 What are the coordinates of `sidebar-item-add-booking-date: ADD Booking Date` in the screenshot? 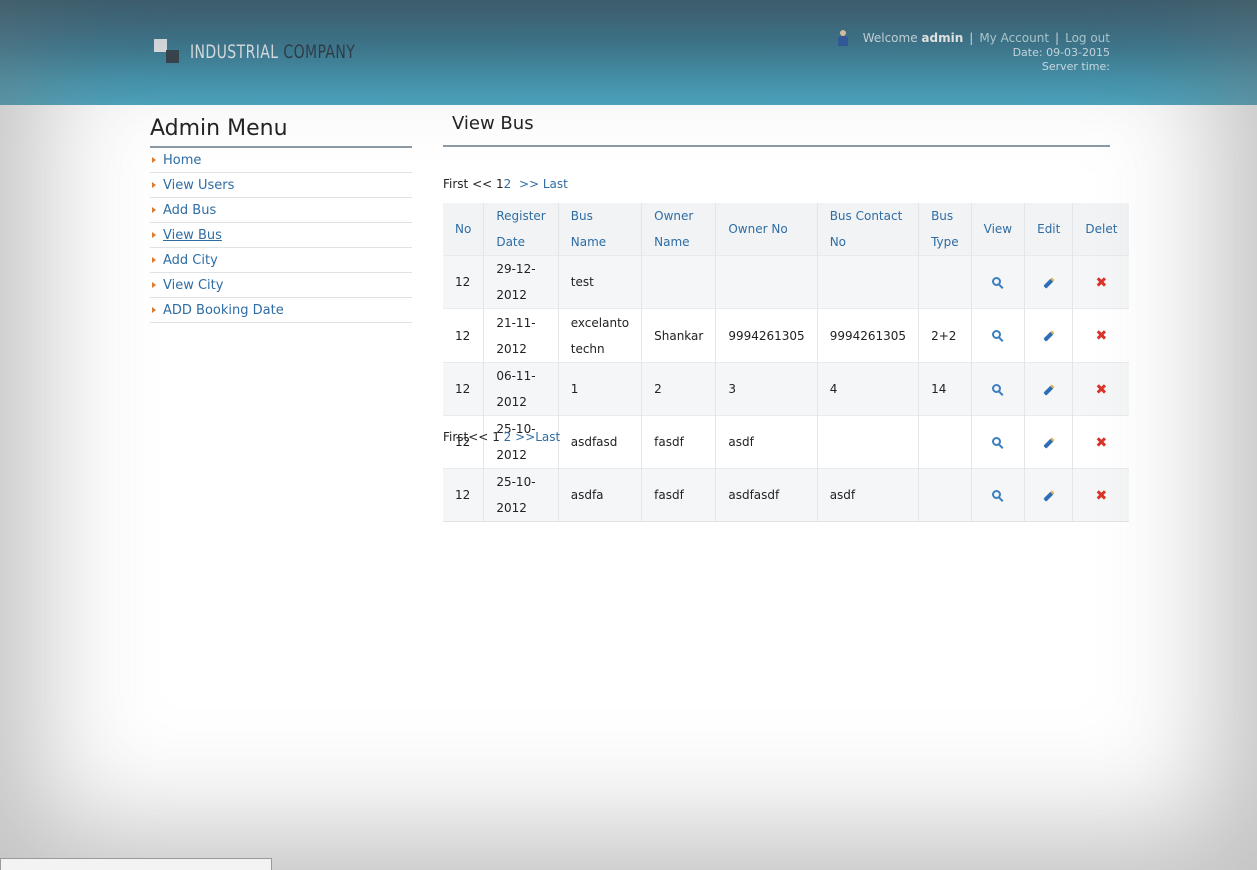 It's located at (281, 310).